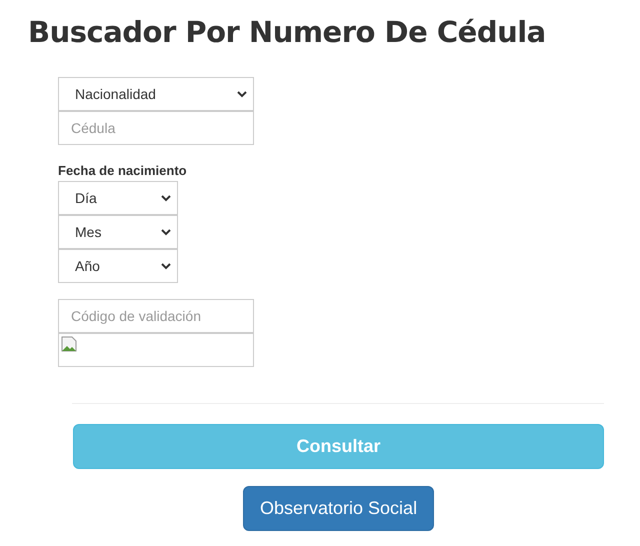 The width and height of the screenshot is (640, 546). I want to click on id-field: Cédula, so click(156, 128).